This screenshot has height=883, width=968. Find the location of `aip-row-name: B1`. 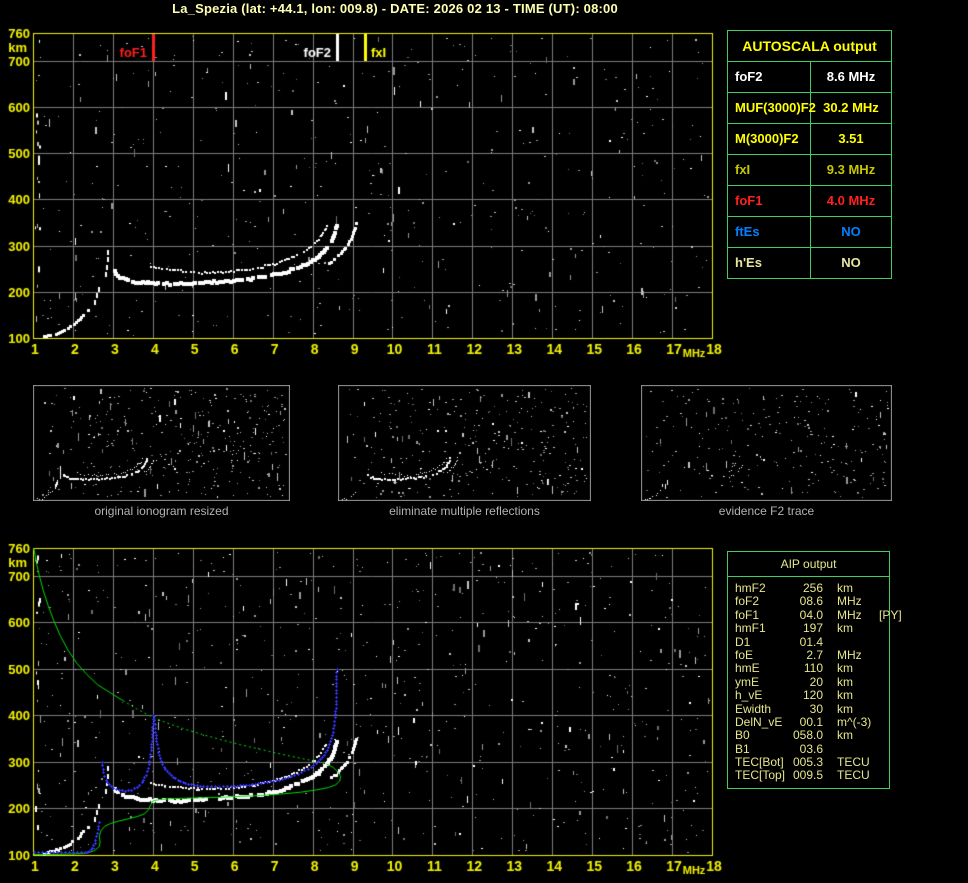

aip-row-name: B1 is located at coordinates (742, 748).